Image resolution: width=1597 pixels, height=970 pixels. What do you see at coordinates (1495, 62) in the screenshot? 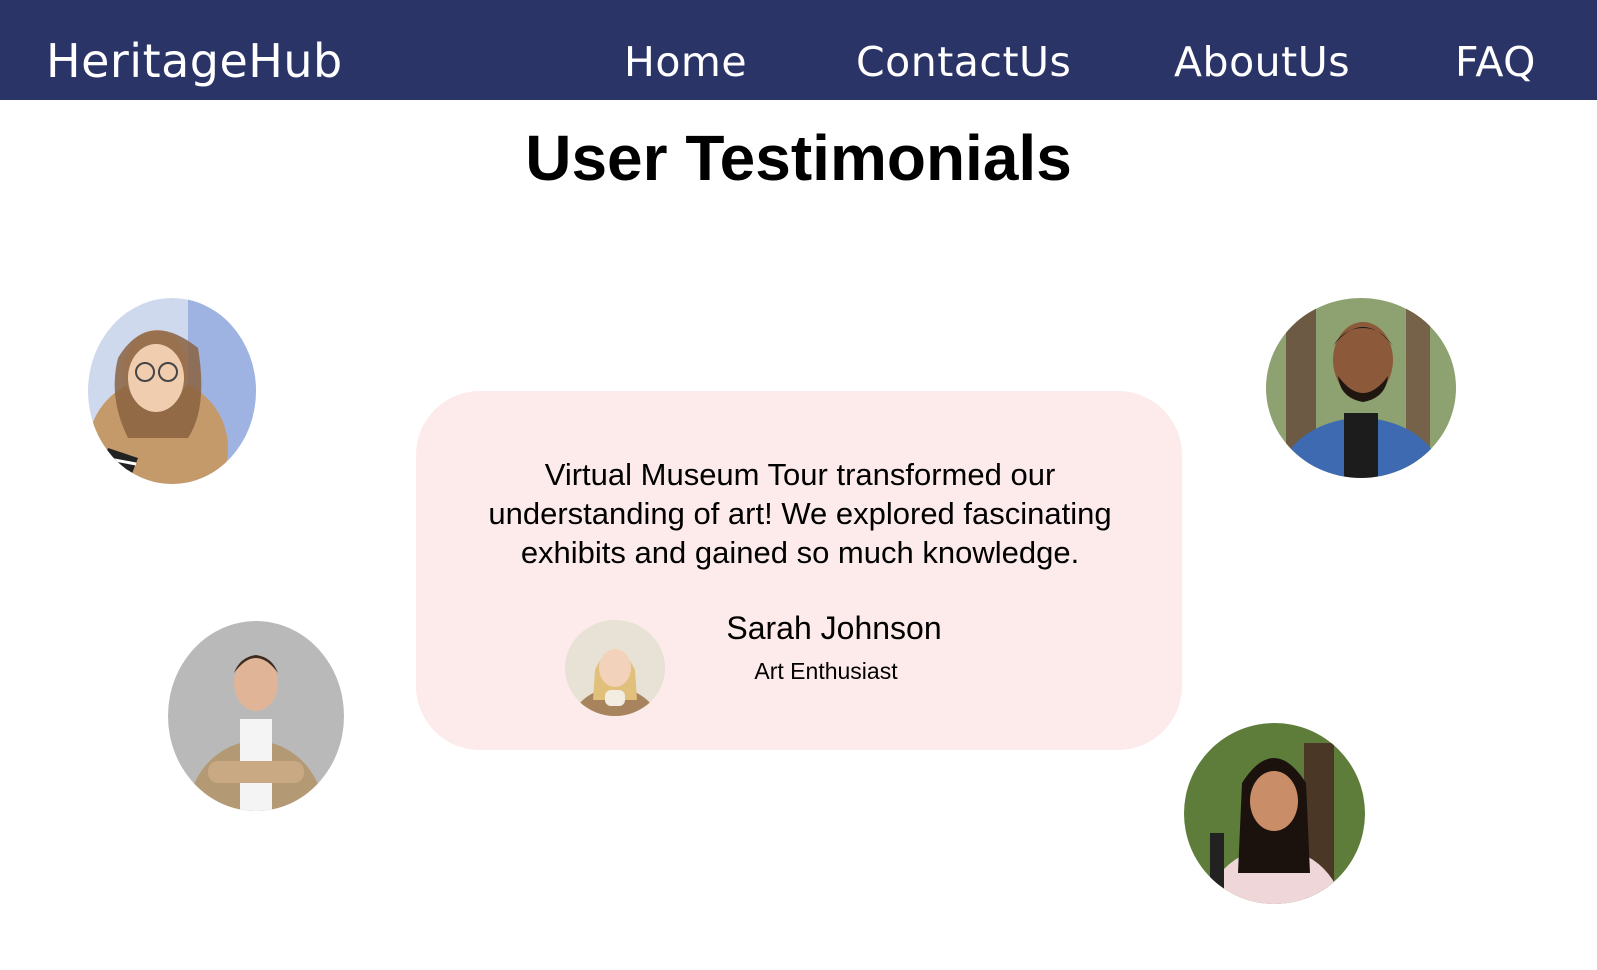
I see `nav-link-faq: FAQ` at bounding box center [1495, 62].